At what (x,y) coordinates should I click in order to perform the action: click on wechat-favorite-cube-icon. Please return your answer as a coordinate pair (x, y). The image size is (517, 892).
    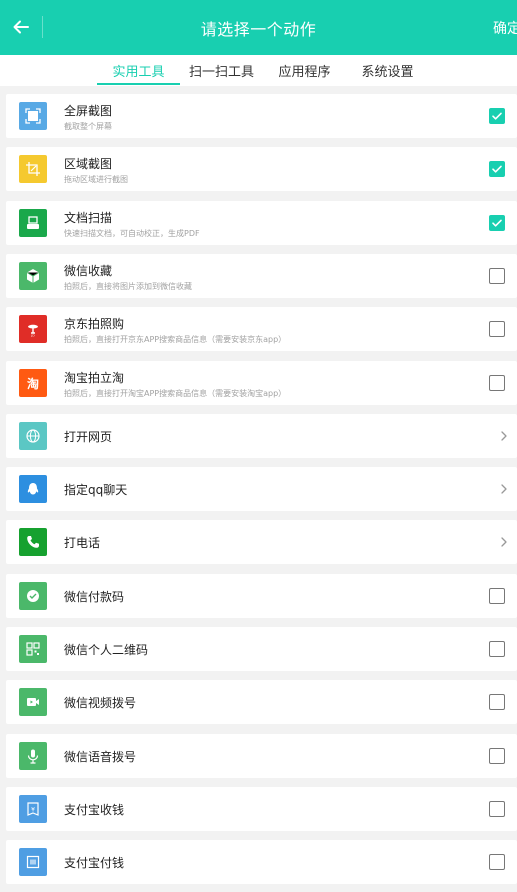
    Looking at the image, I should click on (33, 275).